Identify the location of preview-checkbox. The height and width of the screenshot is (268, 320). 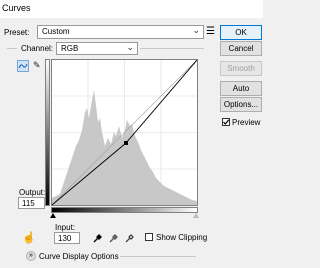
(226, 122).